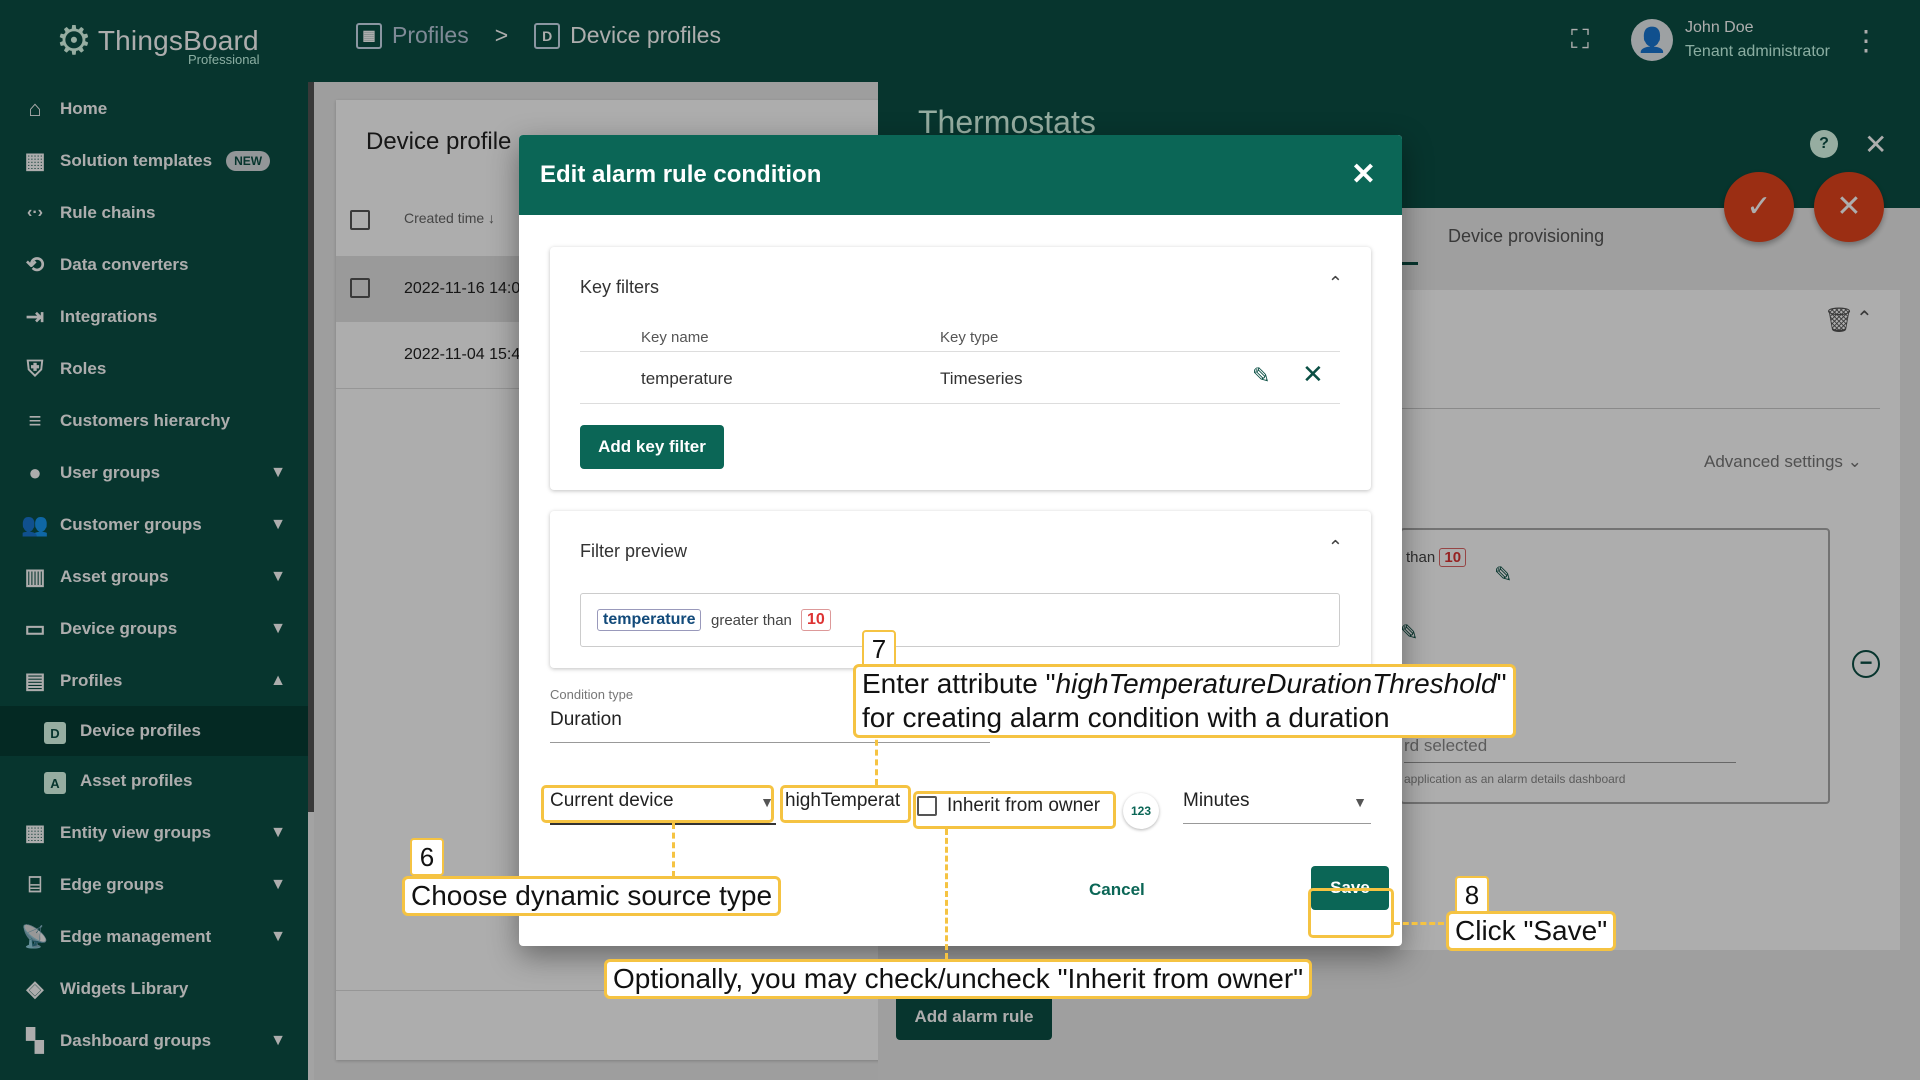 The image size is (1920, 1080). I want to click on condition-type-label: Condition type, so click(592, 694).